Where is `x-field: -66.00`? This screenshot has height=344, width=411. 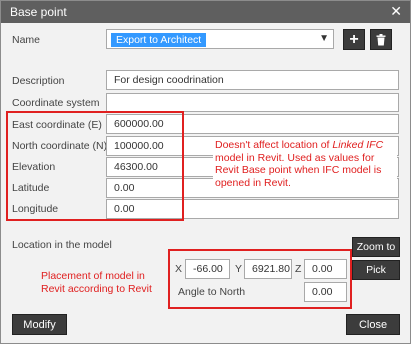
x-field: -66.00 is located at coordinates (207, 269).